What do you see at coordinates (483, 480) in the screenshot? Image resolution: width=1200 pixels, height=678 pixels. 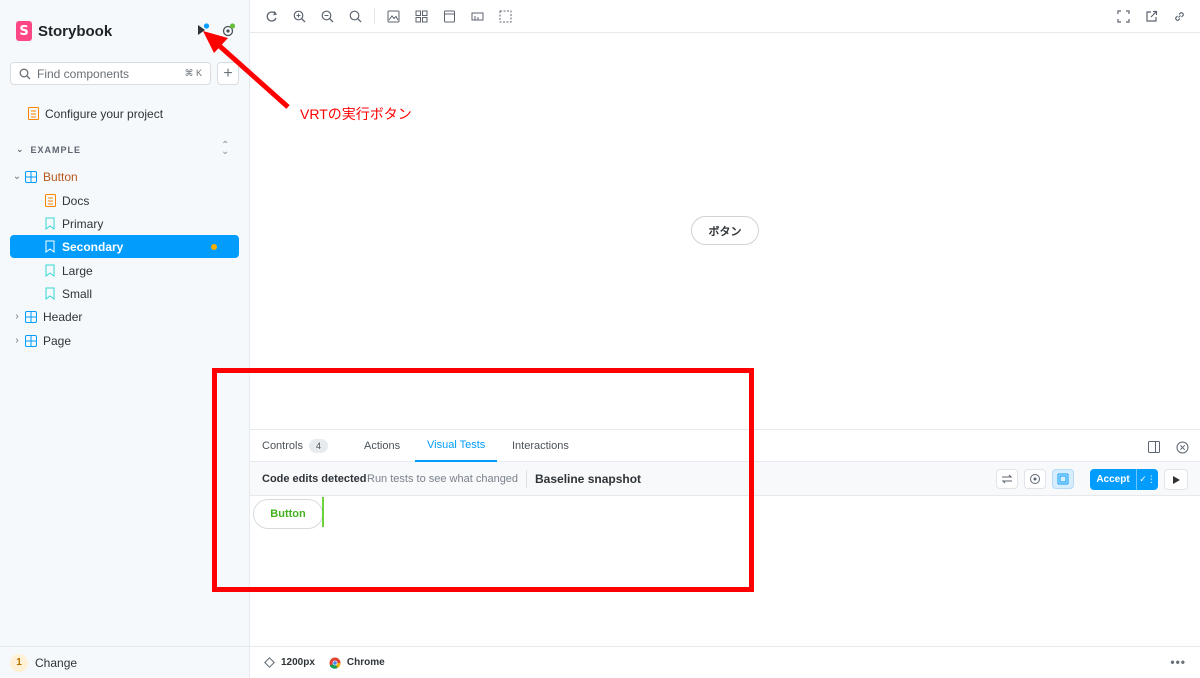 I see `annotation-highlight-box` at bounding box center [483, 480].